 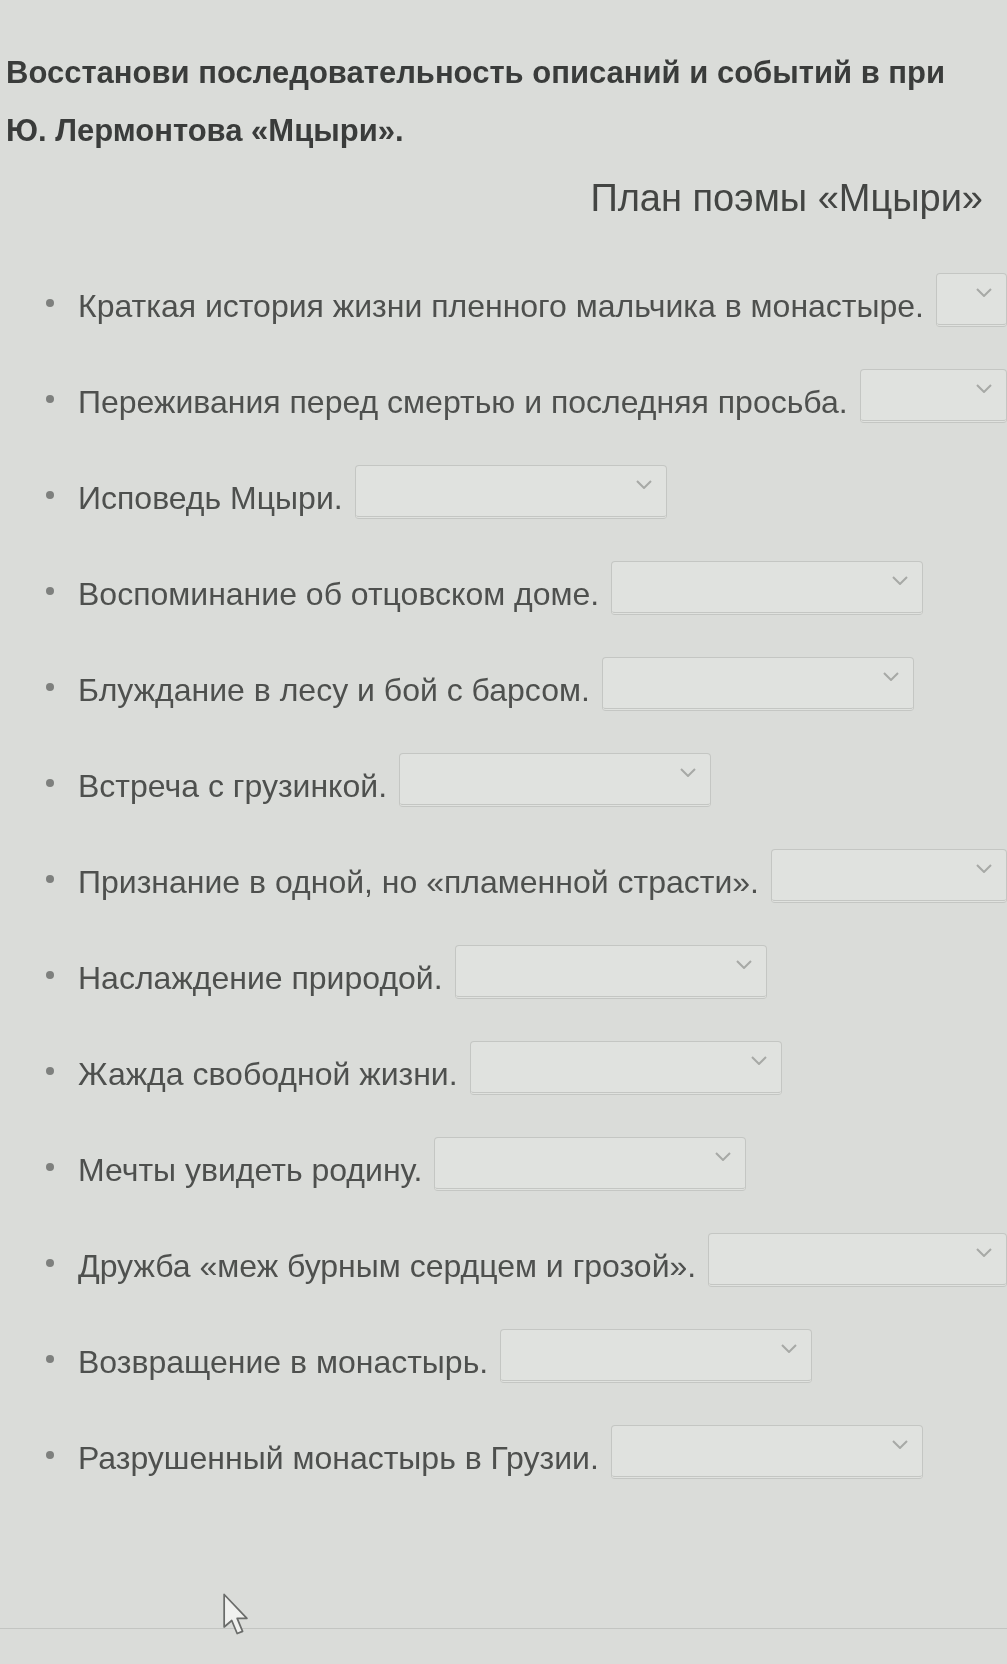 What do you see at coordinates (235, 1614) in the screenshot?
I see `cursor-icon` at bounding box center [235, 1614].